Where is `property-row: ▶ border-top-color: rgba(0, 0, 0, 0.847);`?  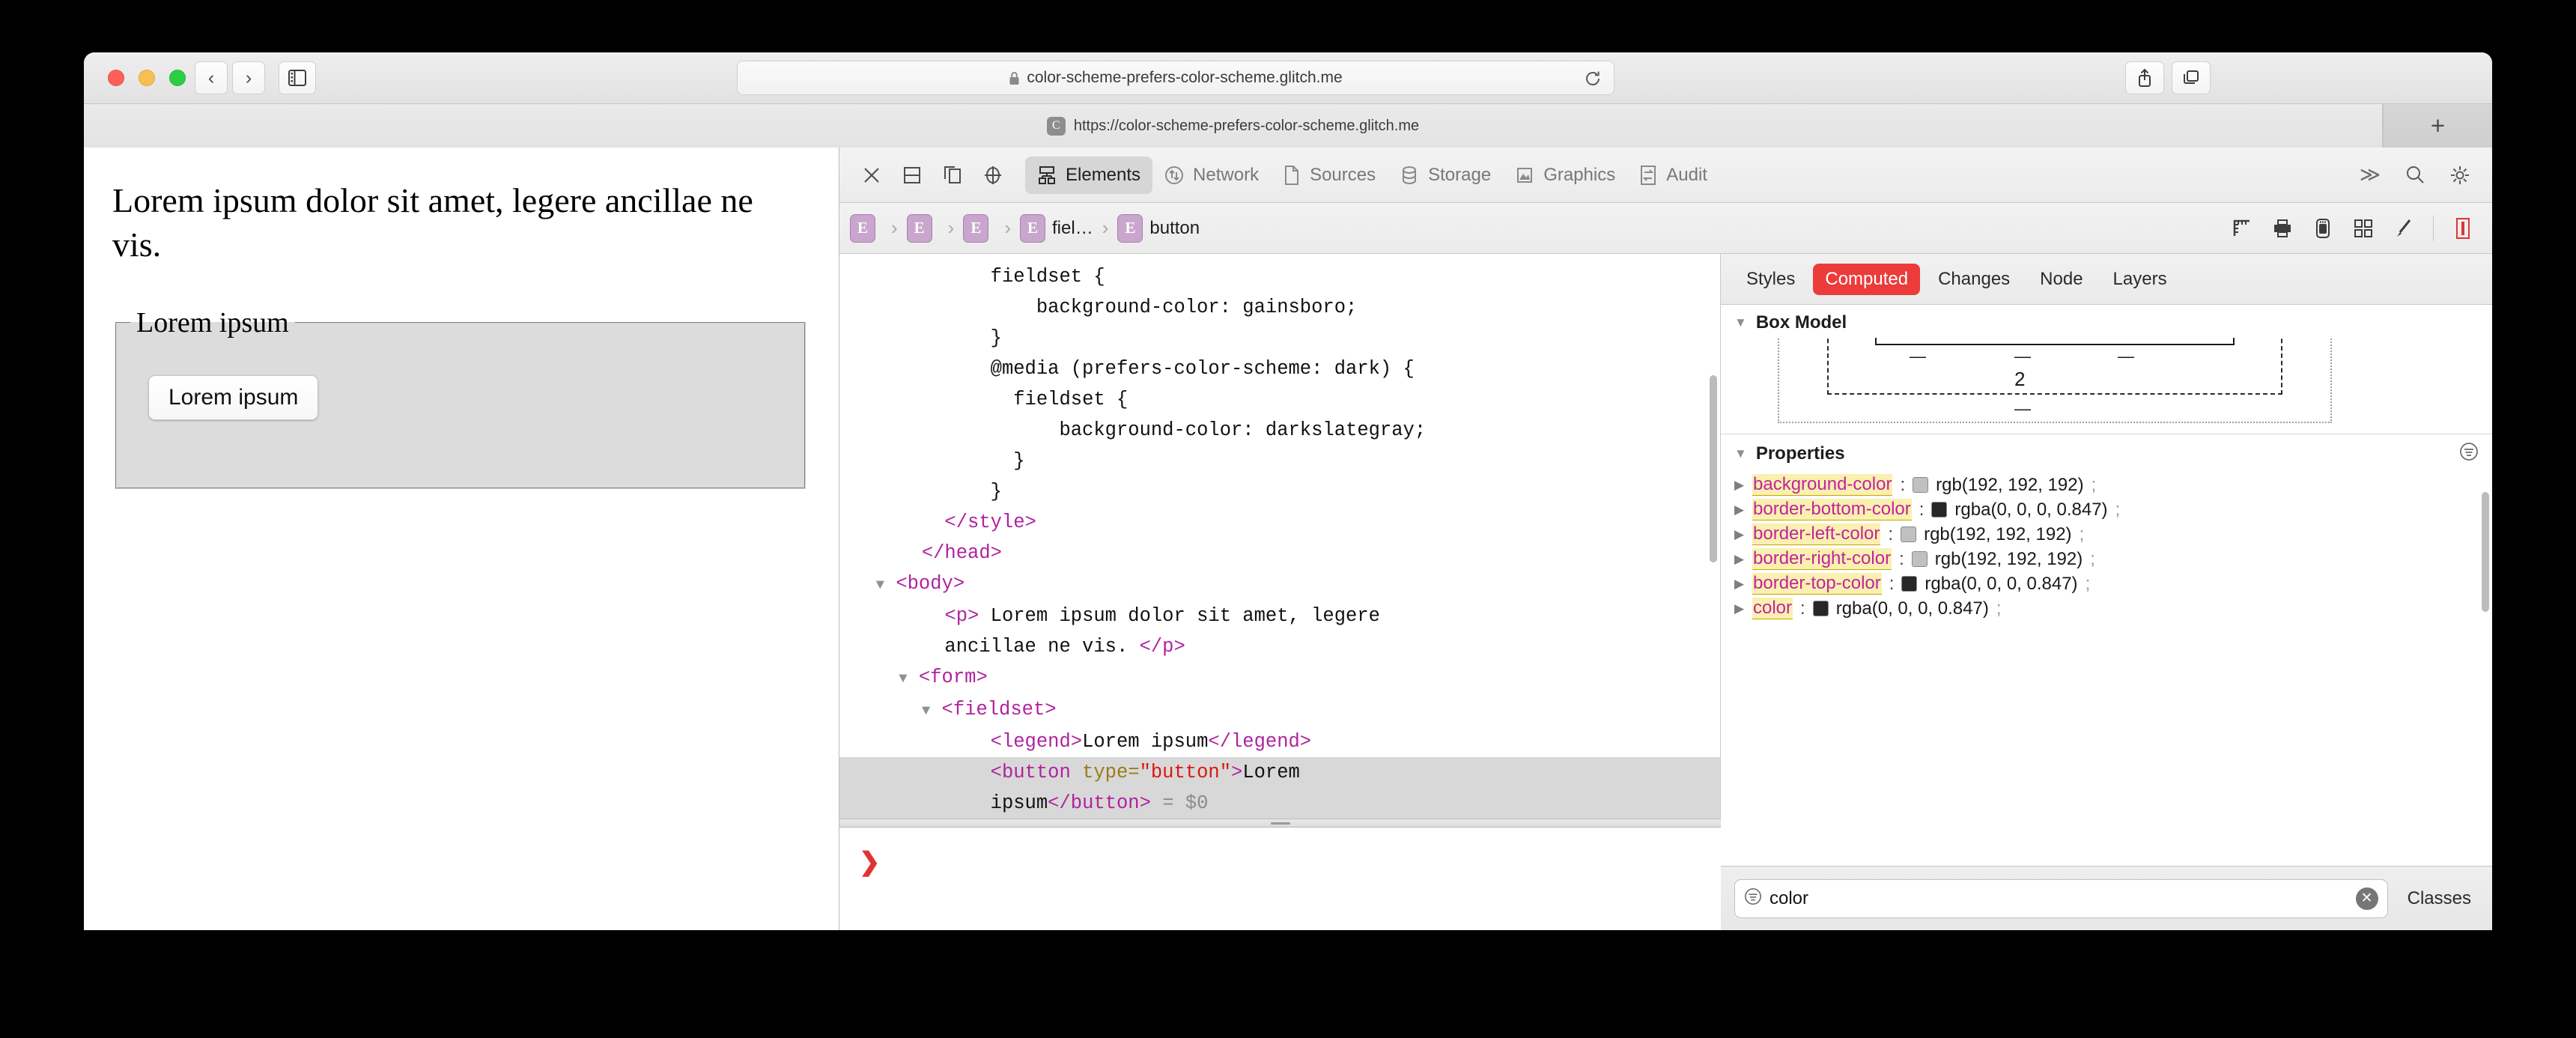 property-row: ▶ border-top-color: rgba(0, 0, 0, 0.847); is located at coordinates (2106, 583).